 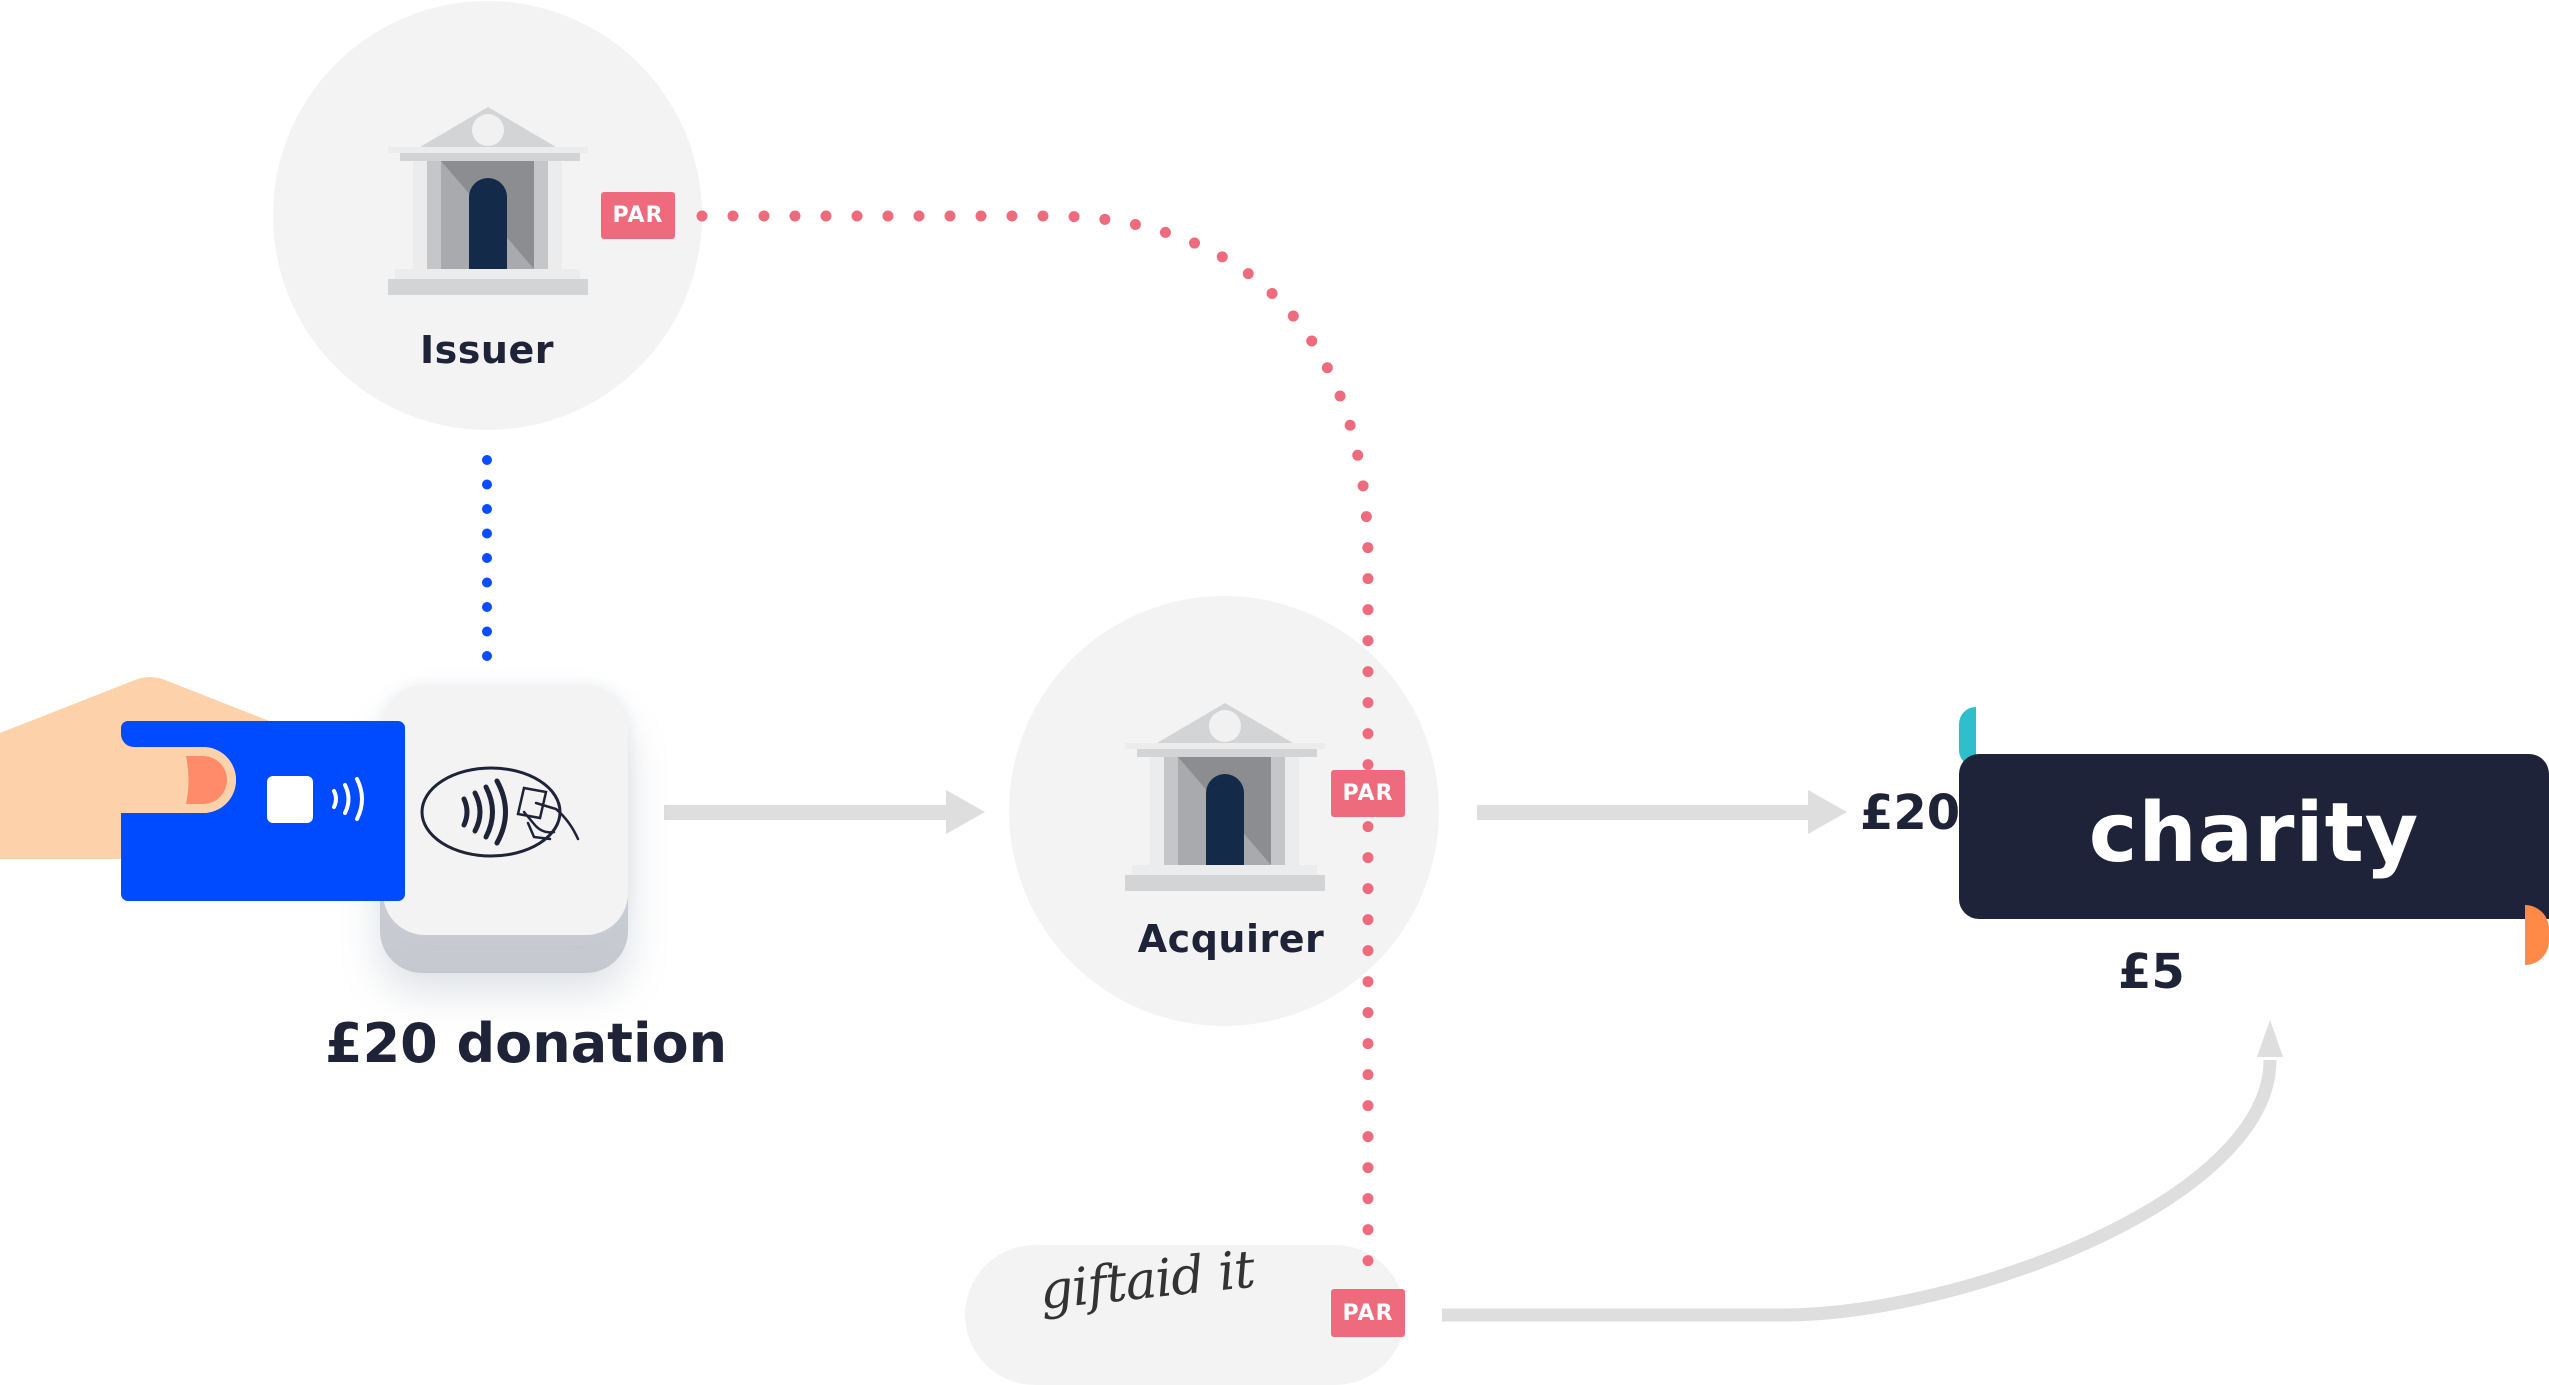 I want to click on donation-label: £20 donation, so click(x=526, y=1043).